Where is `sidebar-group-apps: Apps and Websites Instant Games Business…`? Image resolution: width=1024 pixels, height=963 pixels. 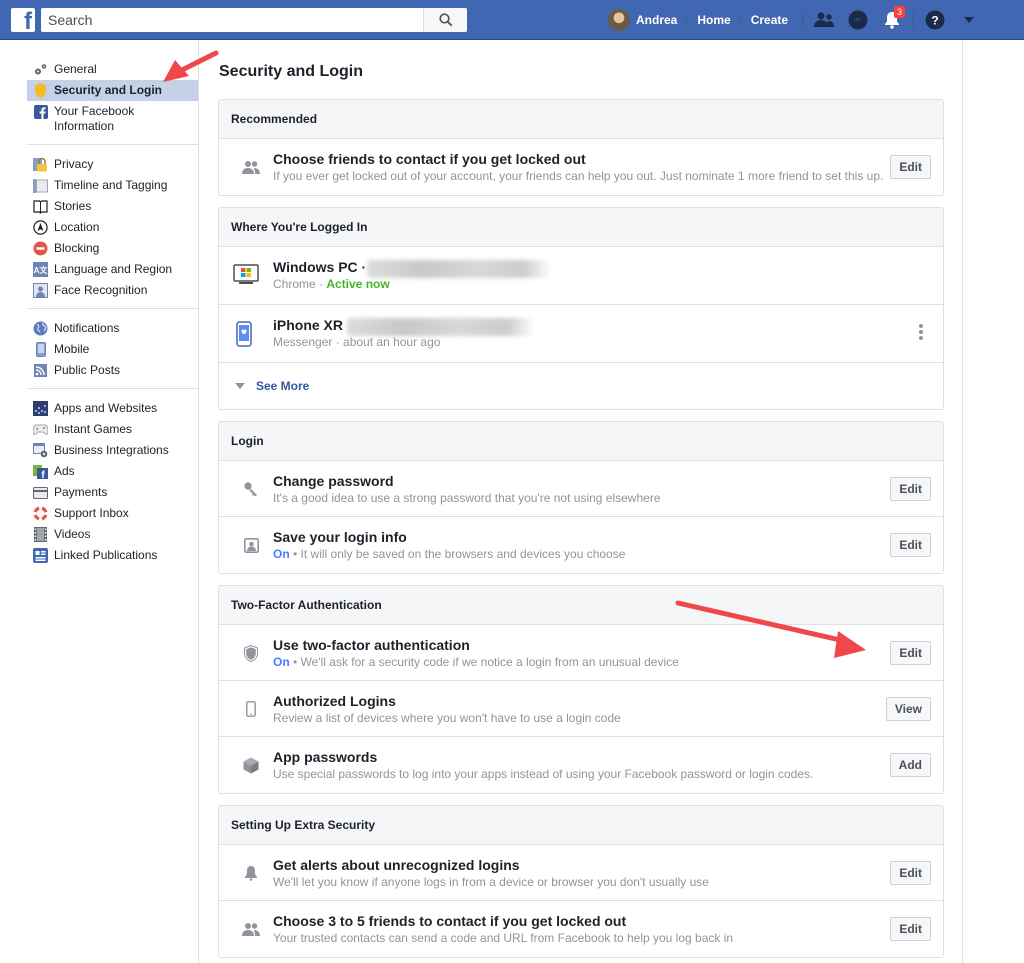 sidebar-group-apps: Apps and Websites Instant Games Business… is located at coordinates (112, 485).